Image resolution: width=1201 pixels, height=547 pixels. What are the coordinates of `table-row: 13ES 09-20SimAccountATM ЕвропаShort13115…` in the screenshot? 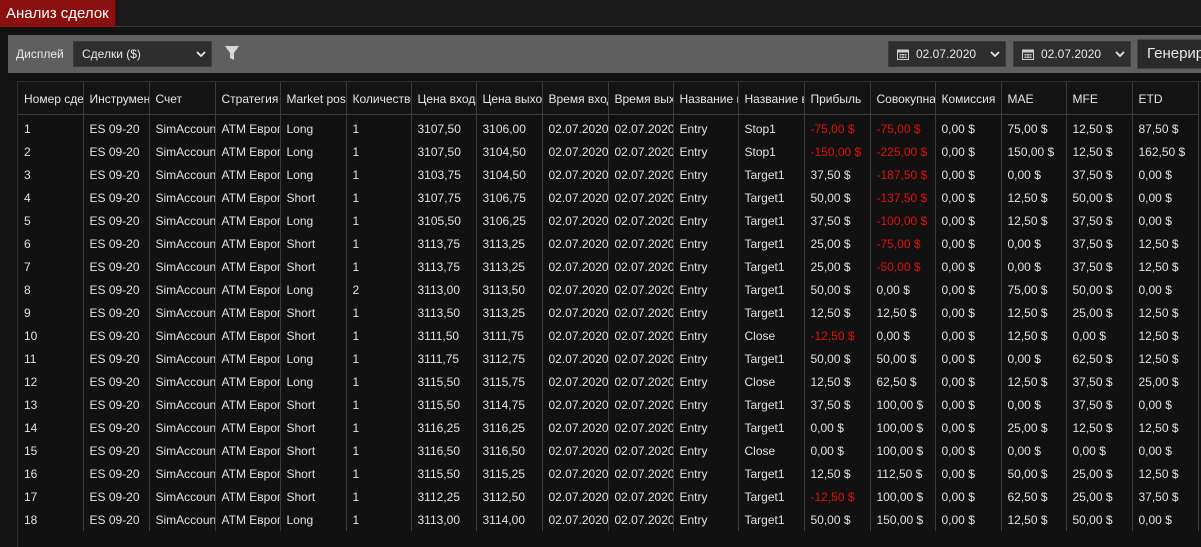 It's located at (608, 404).